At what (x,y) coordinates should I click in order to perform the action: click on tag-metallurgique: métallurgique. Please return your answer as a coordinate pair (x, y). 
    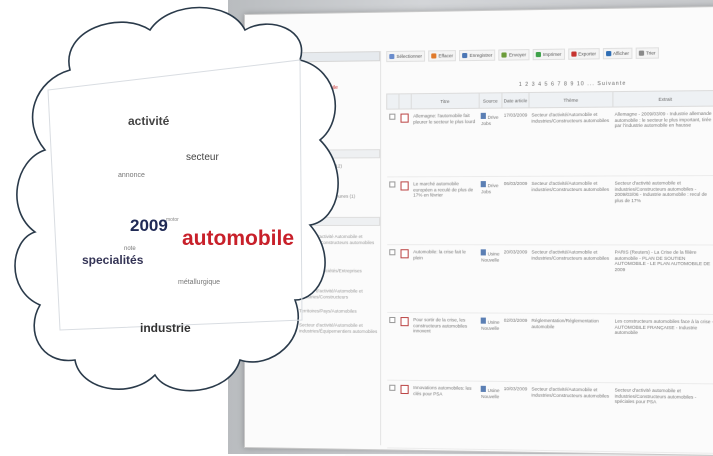
    Looking at the image, I should click on (199, 282).